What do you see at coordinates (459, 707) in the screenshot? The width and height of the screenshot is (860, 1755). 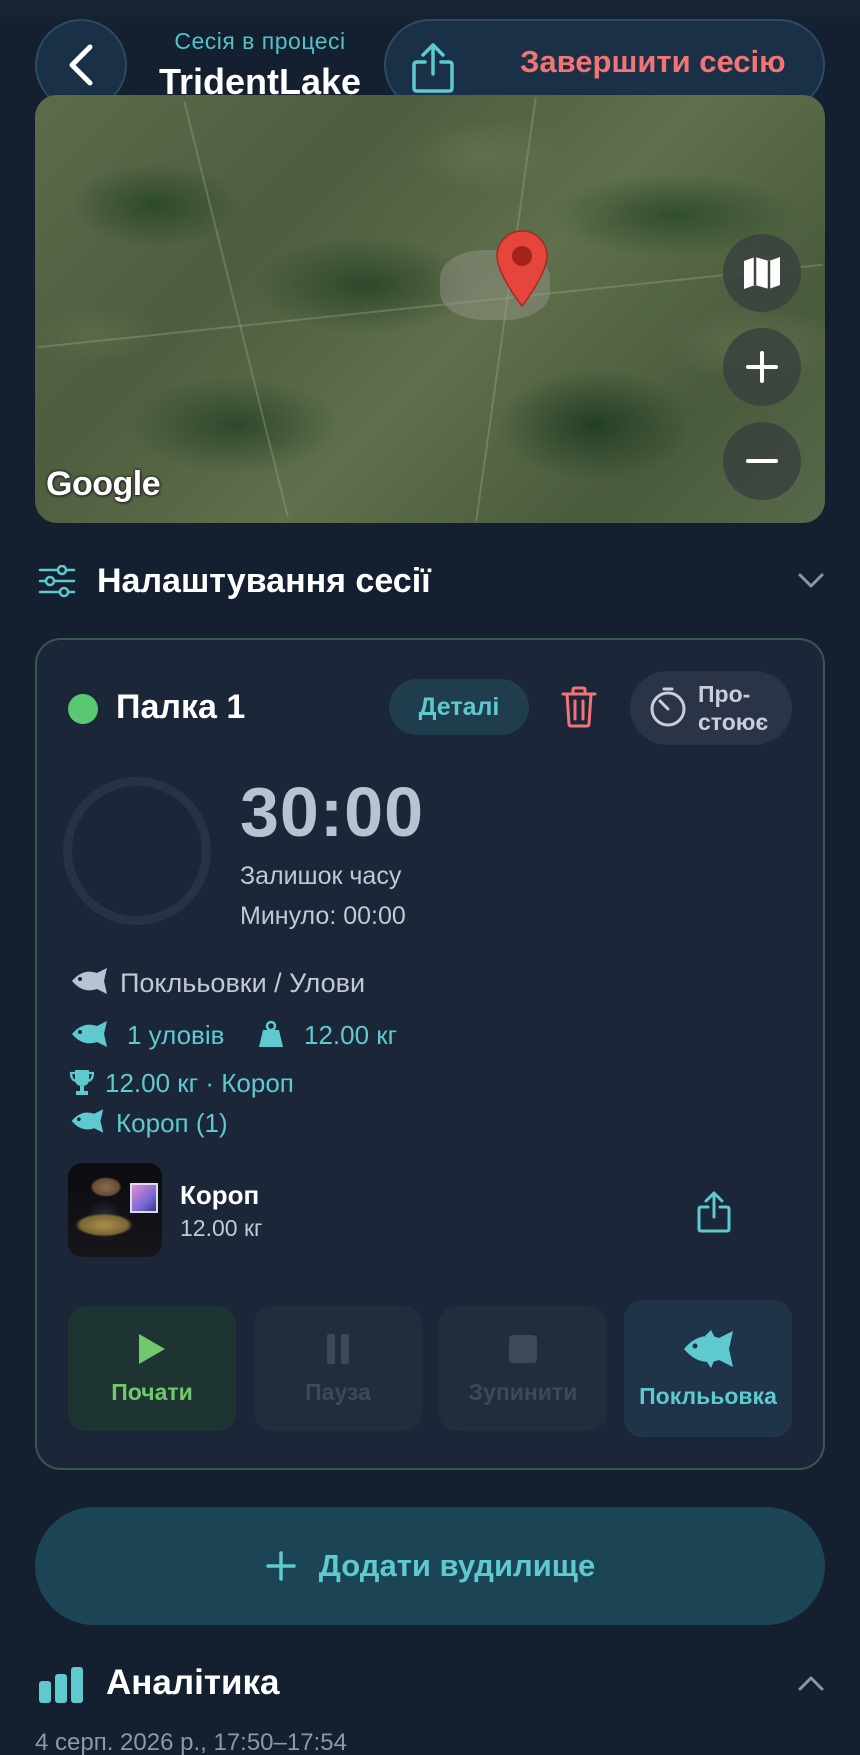 I see `rod-details-button: Деталі` at bounding box center [459, 707].